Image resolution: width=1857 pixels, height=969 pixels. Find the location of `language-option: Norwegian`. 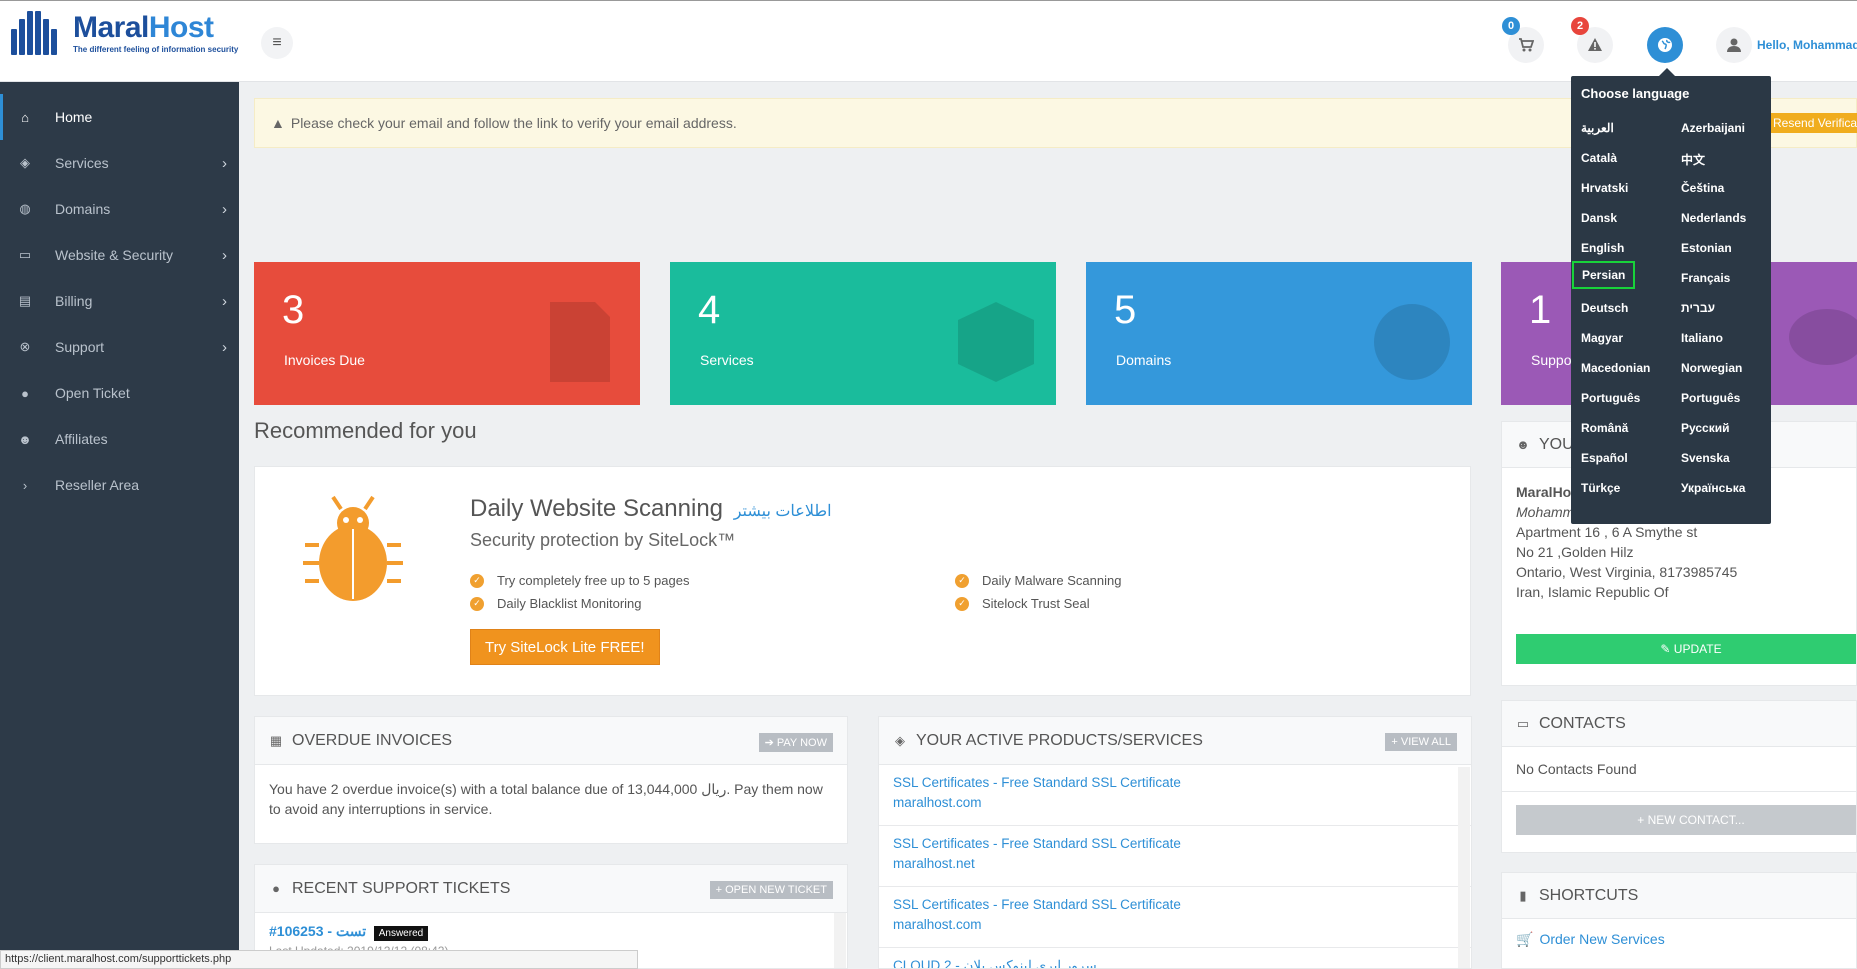

language-option: Norwegian is located at coordinates (1711, 368).